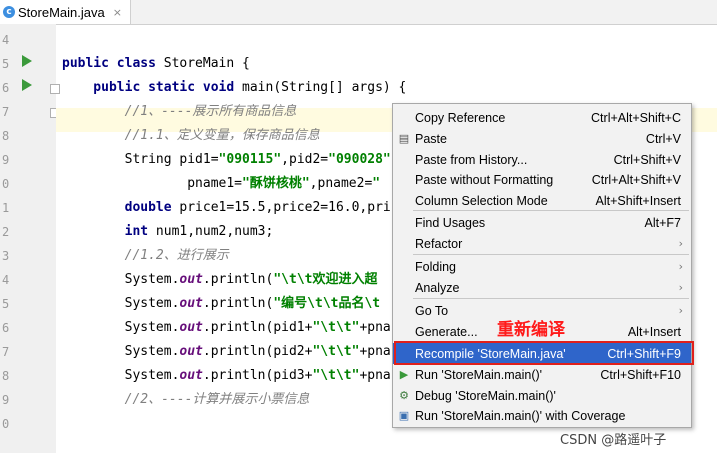  I want to click on tab-storemain-java: c StoreMain.java ×, so click(65, 12).